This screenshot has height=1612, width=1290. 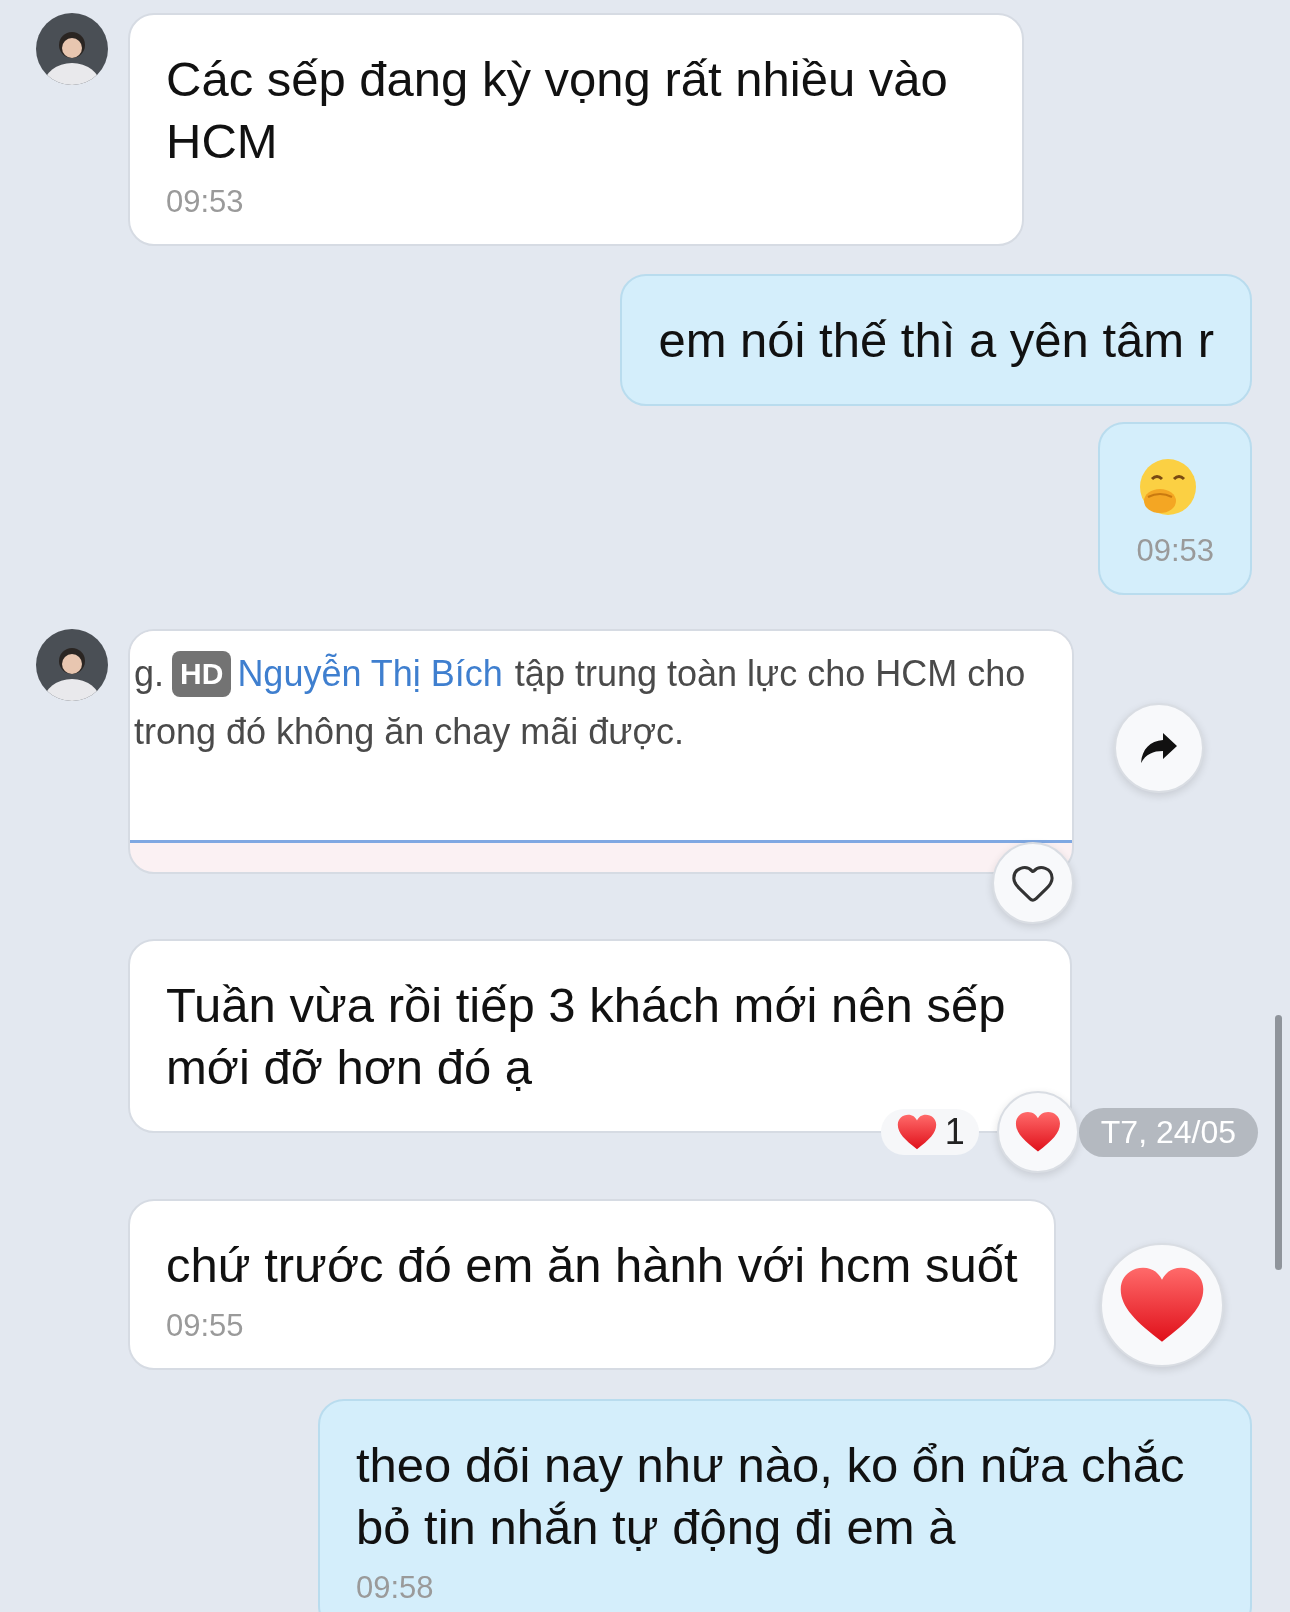 I want to click on message-bubble: theo dõi nay như nào, ko ổn nữa chắc bỏ tin nhắn tự động đi em à 09:58, so click(x=785, y=1505).